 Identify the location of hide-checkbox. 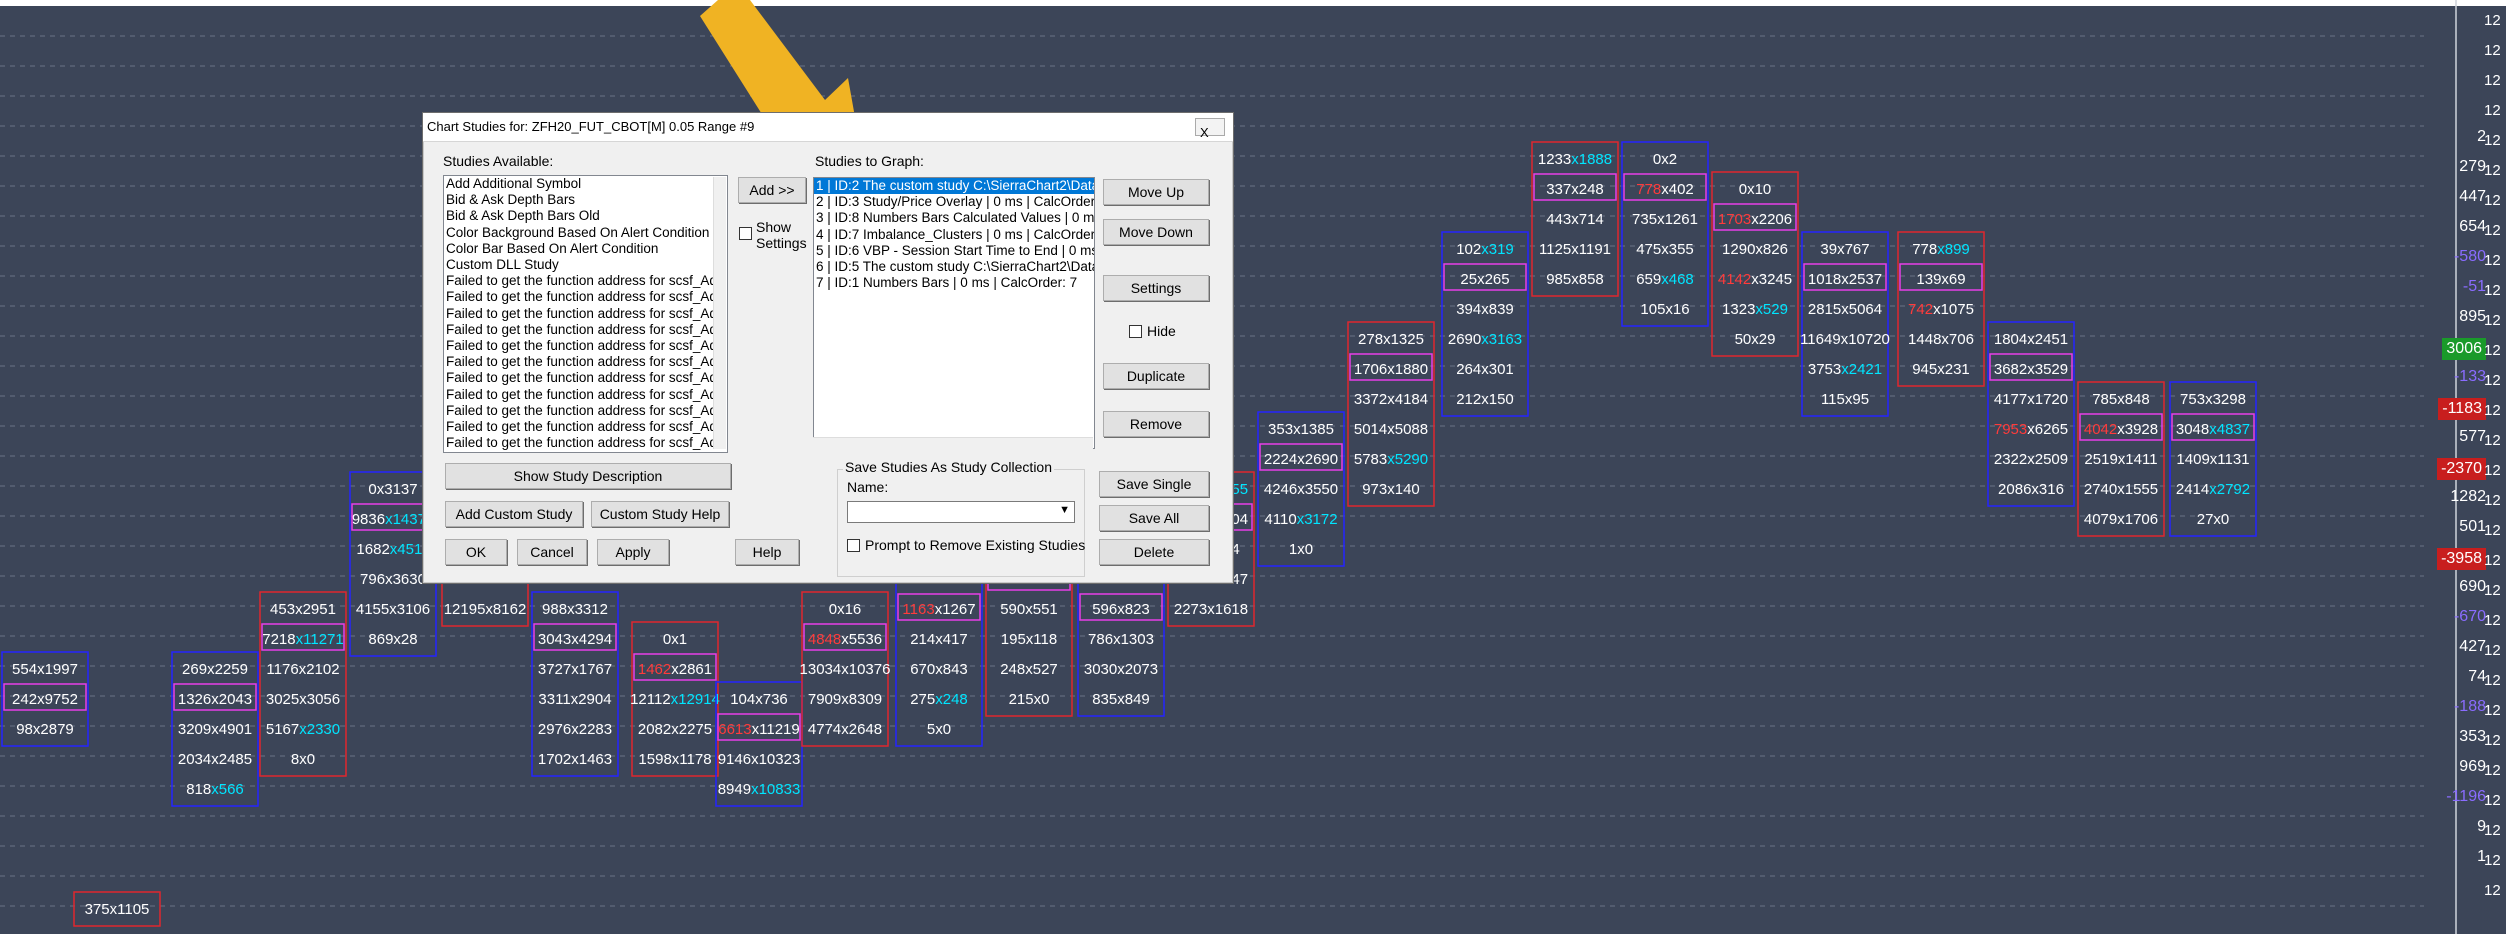
(1135, 331).